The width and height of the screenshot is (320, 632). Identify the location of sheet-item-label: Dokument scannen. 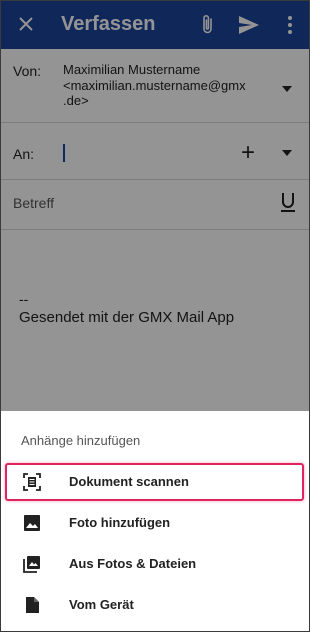
(129, 481).